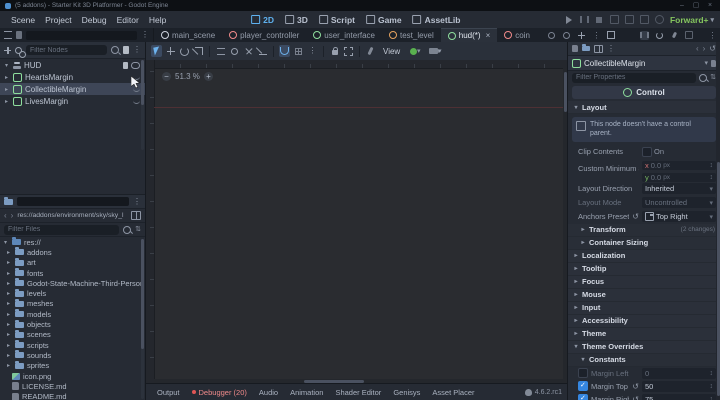 Image resolution: width=720 pixels, height=400 pixels. What do you see at coordinates (128, 20) in the screenshot?
I see `menu-editor: Editor` at bounding box center [128, 20].